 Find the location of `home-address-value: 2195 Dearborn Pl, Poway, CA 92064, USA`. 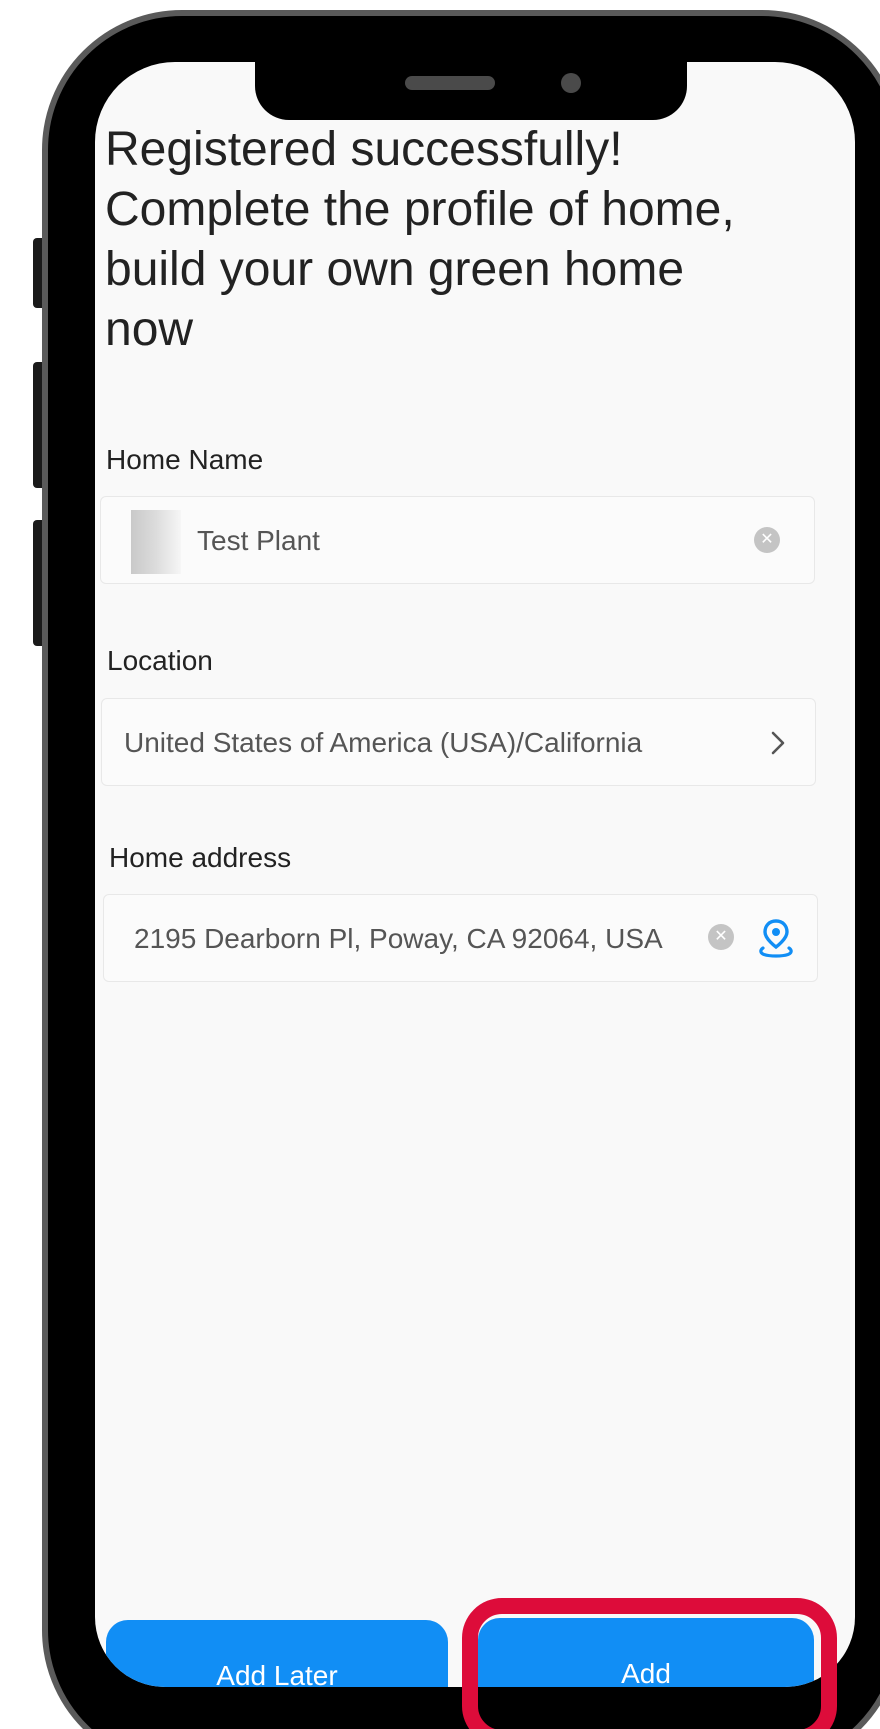

home-address-value: 2195 Dearborn Pl, Poway, CA 92064, USA is located at coordinates (414, 939).